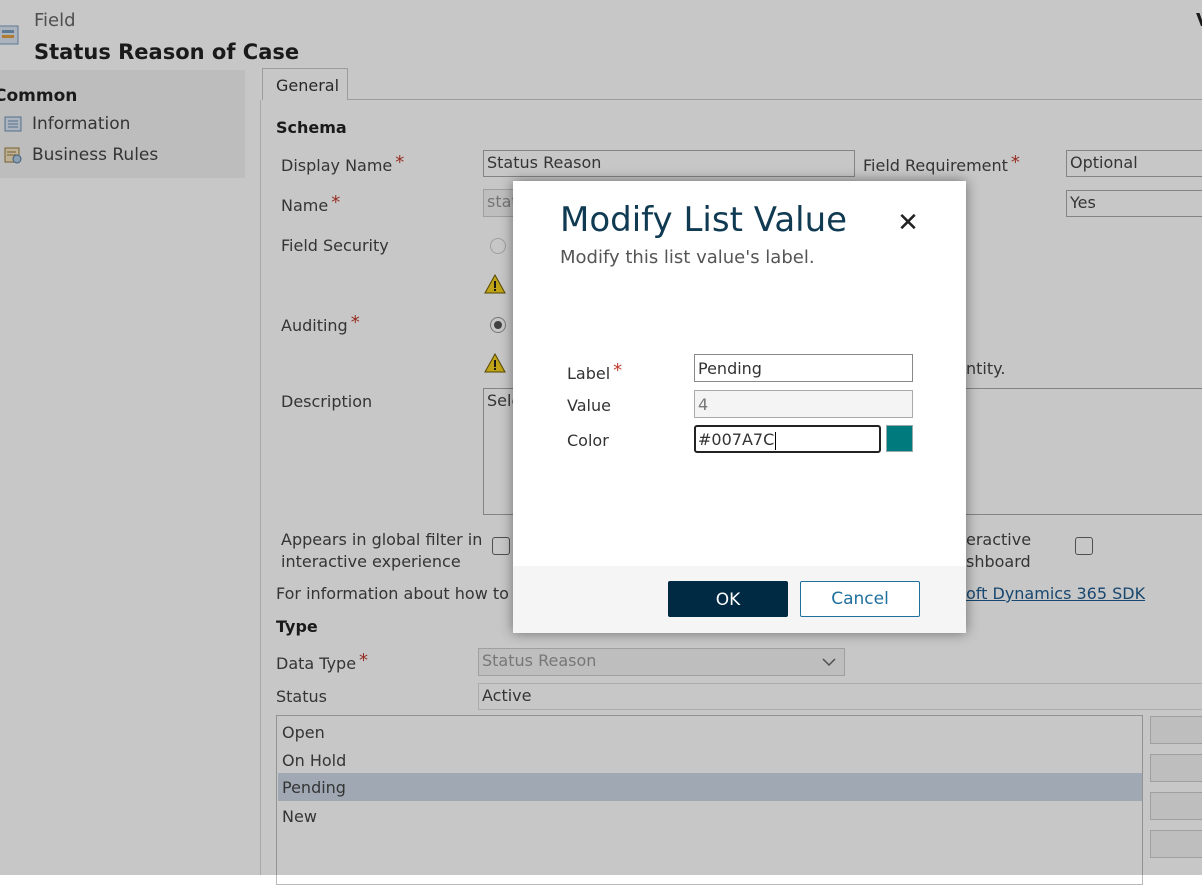 The height and width of the screenshot is (885, 1202). I want to click on color-field-label: Color, so click(588, 440).